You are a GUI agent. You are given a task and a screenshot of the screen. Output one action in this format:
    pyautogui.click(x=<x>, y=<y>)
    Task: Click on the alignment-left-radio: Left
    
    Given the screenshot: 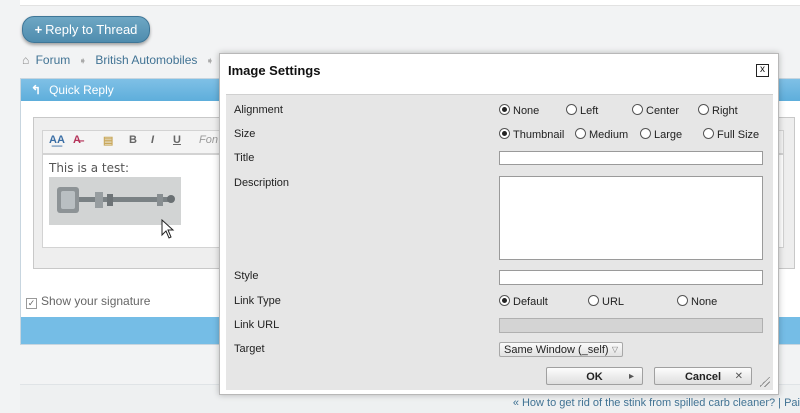 What is the action you would take?
    pyautogui.click(x=582, y=110)
    